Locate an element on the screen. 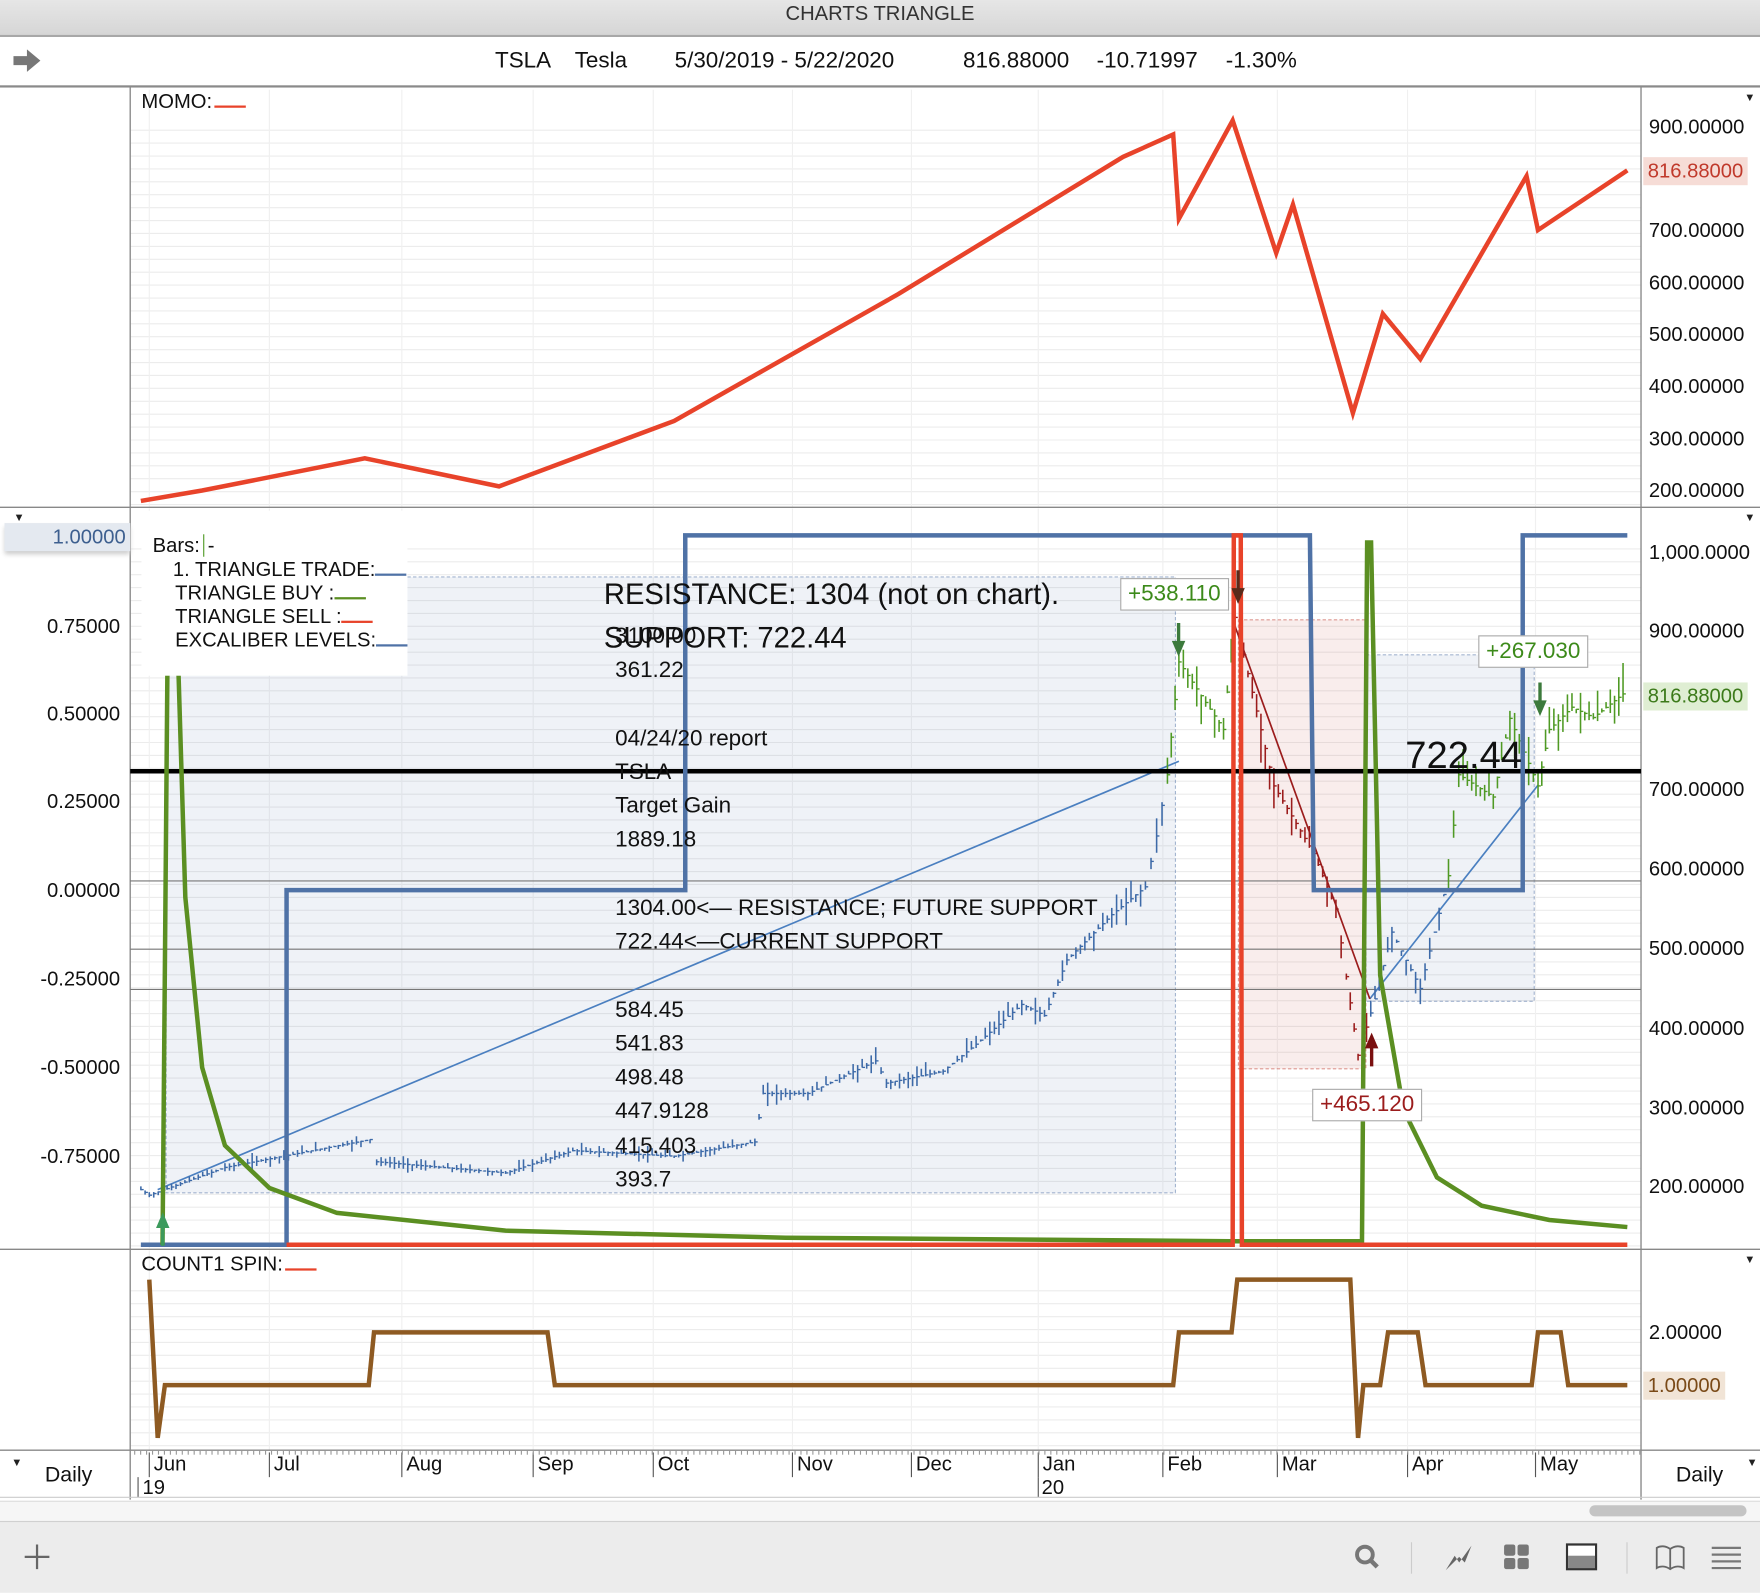 This screenshot has width=1760, height=1593. bars-suffix: - is located at coordinates (211, 545).